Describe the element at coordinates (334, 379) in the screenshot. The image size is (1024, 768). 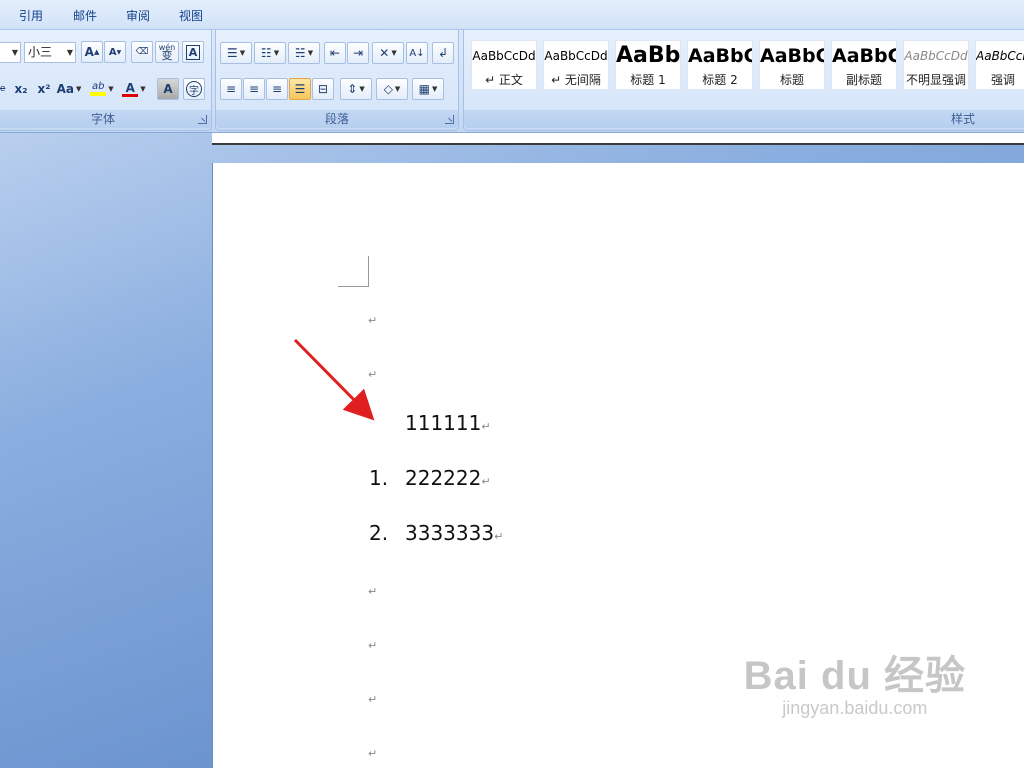
I see `annotation-arrow-icon` at that location.